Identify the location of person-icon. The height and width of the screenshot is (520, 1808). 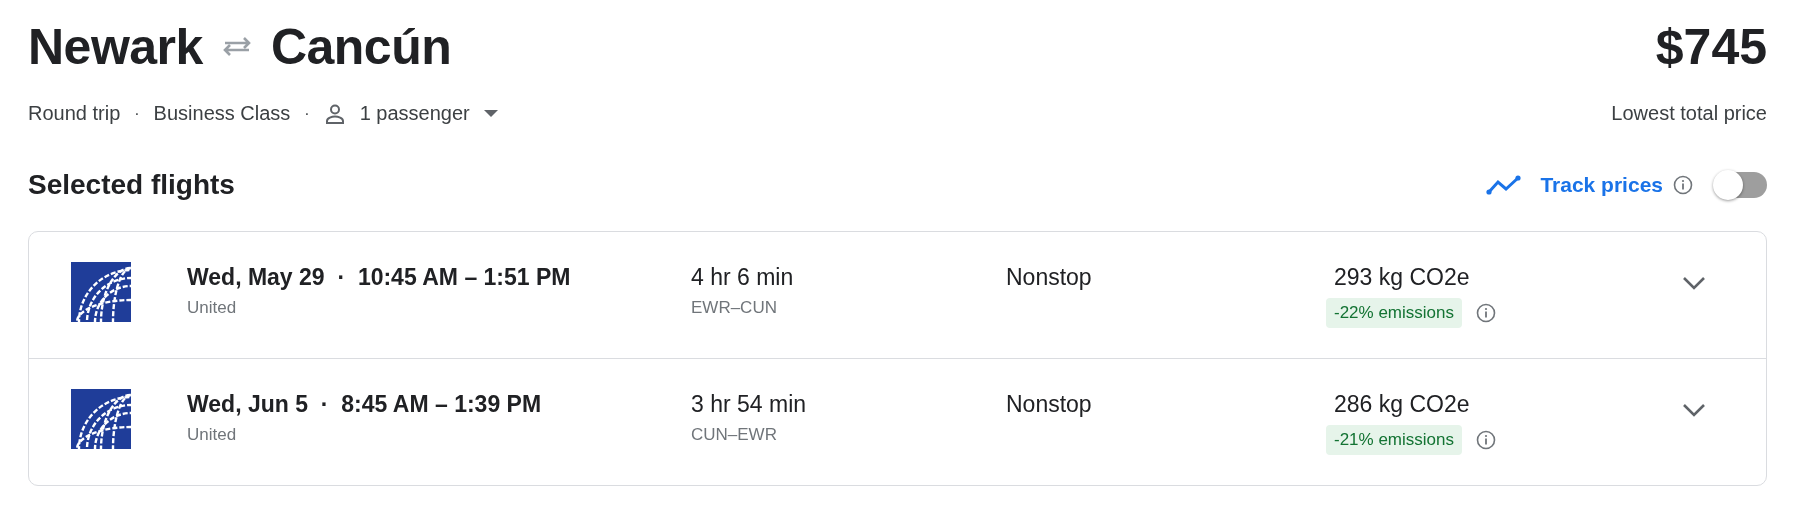
(334, 113).